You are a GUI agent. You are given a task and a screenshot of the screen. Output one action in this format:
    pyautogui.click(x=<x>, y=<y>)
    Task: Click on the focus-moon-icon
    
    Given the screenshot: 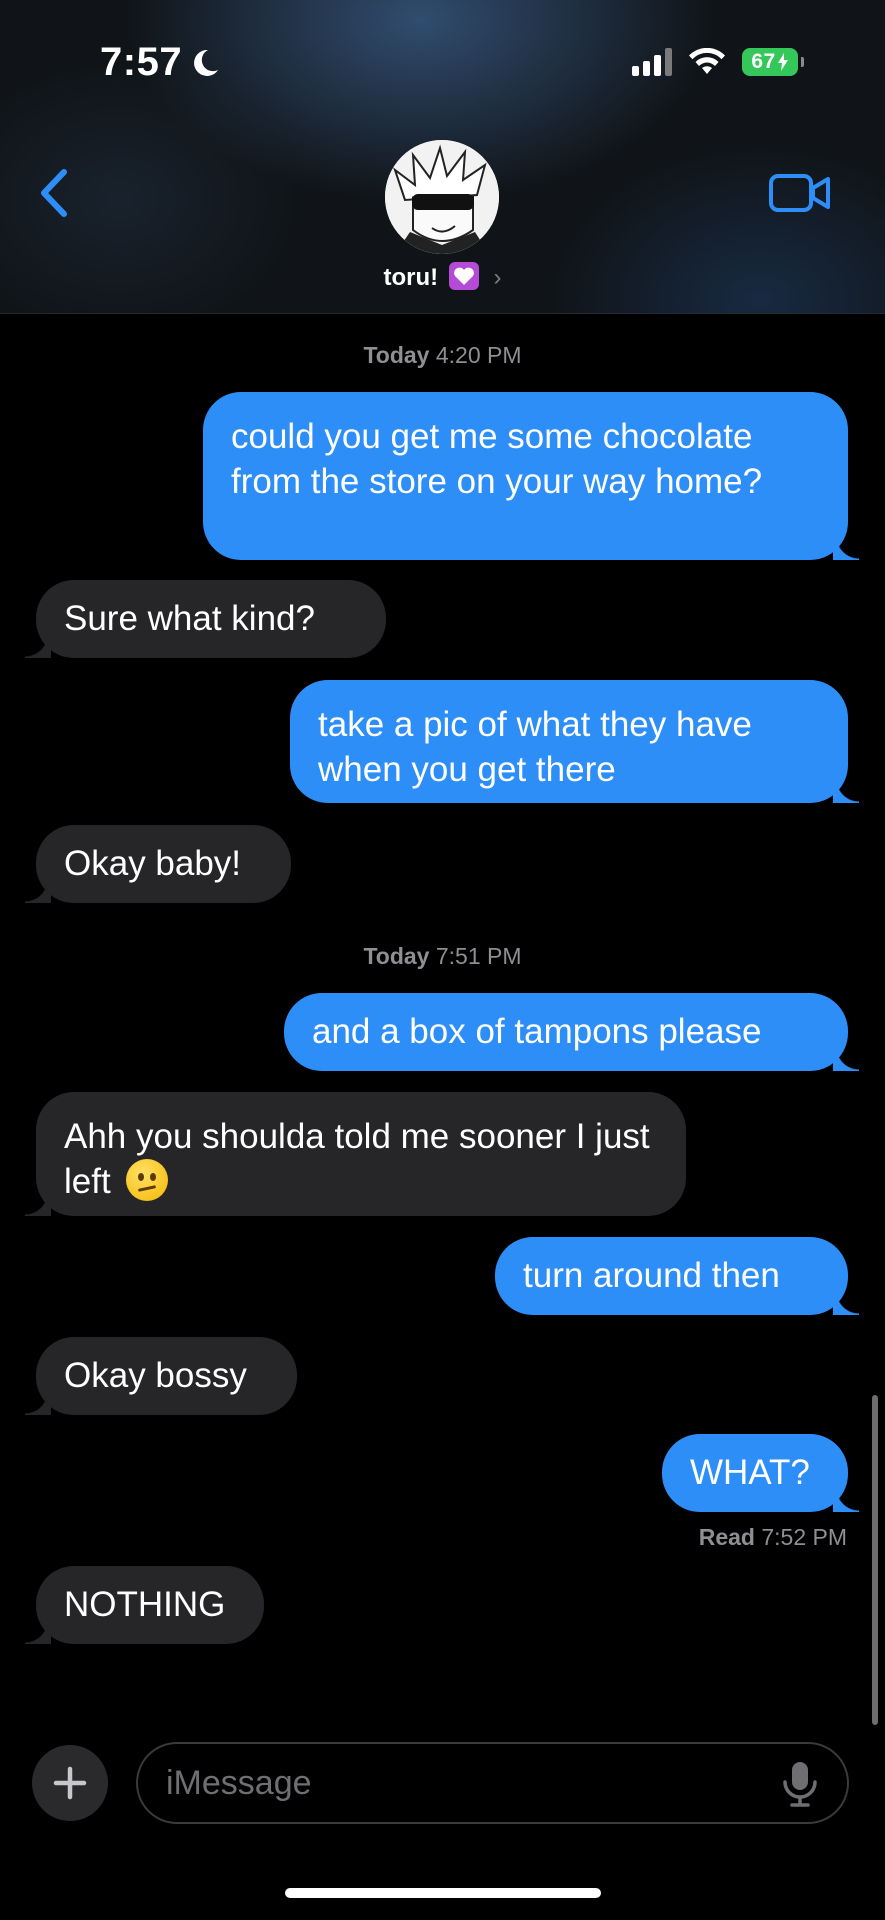 What is the action you would take?
    pyautogui.click(x=206, y=62)
    